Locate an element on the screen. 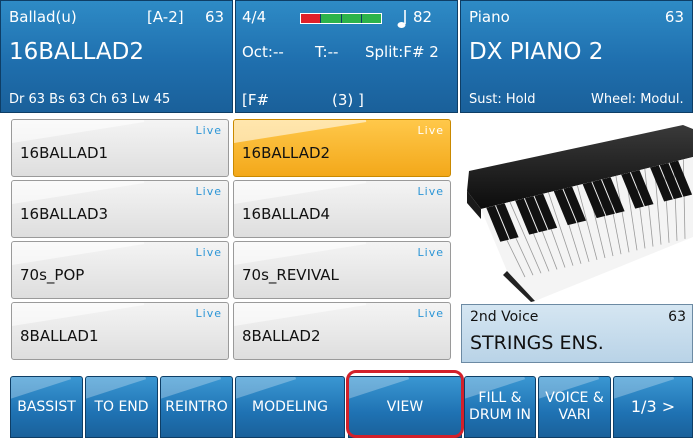  button-label: 1/3 > is located at coordinates (653, 407).